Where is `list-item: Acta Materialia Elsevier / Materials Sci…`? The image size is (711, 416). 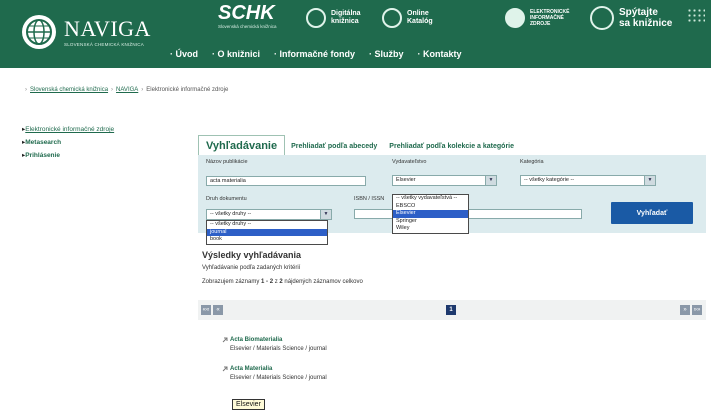 list-item: Acta Materialia Elsevier / Materials Sci… is located at coordinates (274, 373).